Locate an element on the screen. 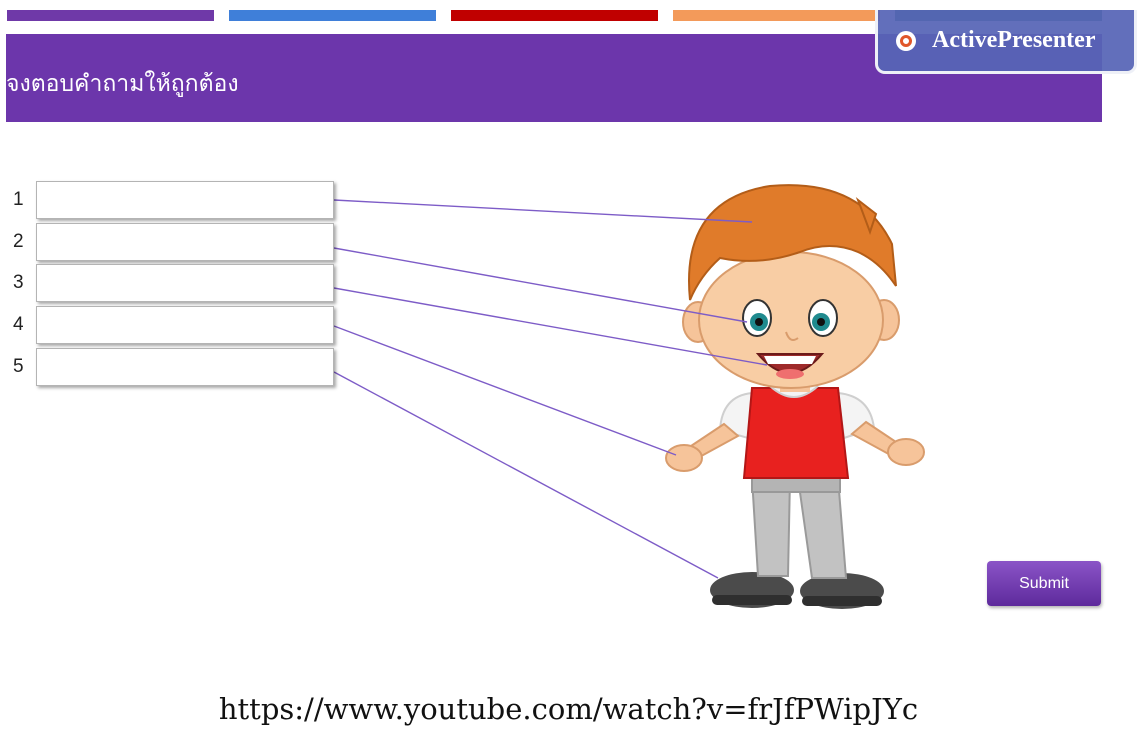 The height and width of the screenshot is (733, 1137). question-number-3: 3 is located at coordinates (18, 282).